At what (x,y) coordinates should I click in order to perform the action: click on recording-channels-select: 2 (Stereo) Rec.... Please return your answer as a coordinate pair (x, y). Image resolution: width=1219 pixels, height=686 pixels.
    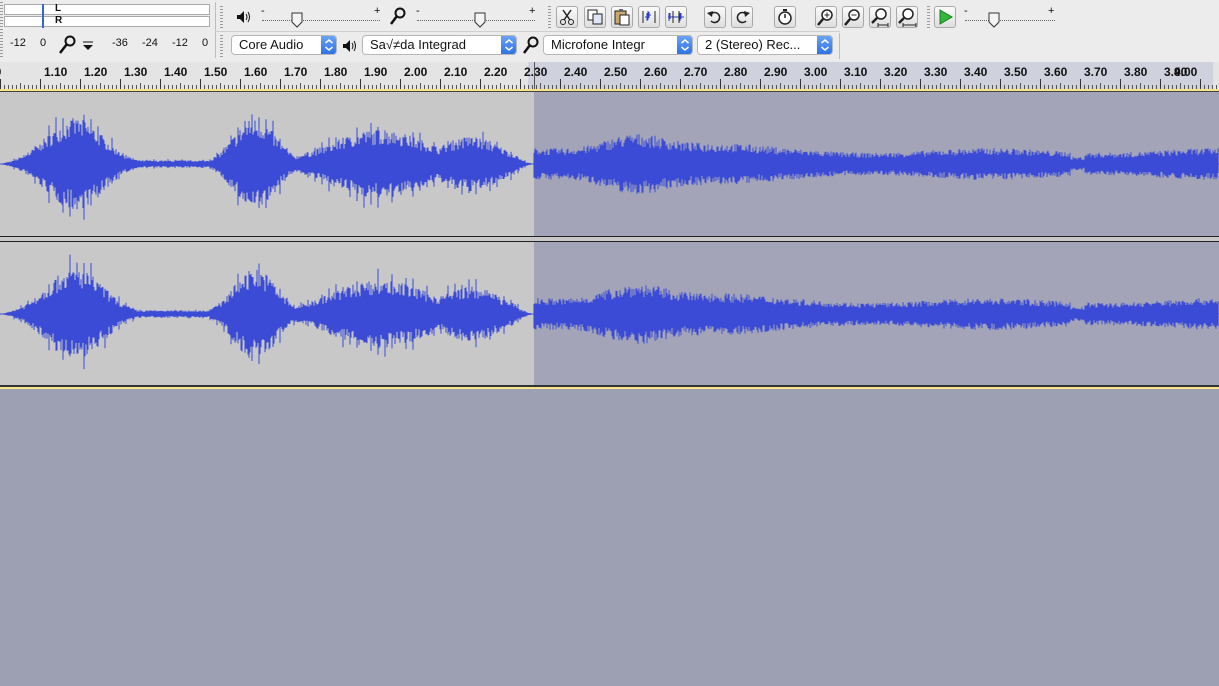
    Looking at the image, I should click on (765, 45).